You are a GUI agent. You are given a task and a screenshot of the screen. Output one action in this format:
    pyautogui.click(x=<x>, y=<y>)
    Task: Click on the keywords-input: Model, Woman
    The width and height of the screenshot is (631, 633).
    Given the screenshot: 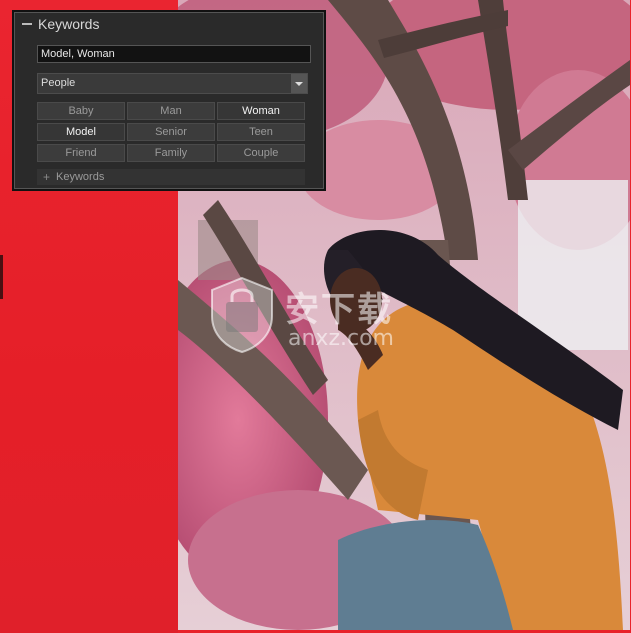 What is the action you would take?
    pyautogui.click(x=174, y=54)
    